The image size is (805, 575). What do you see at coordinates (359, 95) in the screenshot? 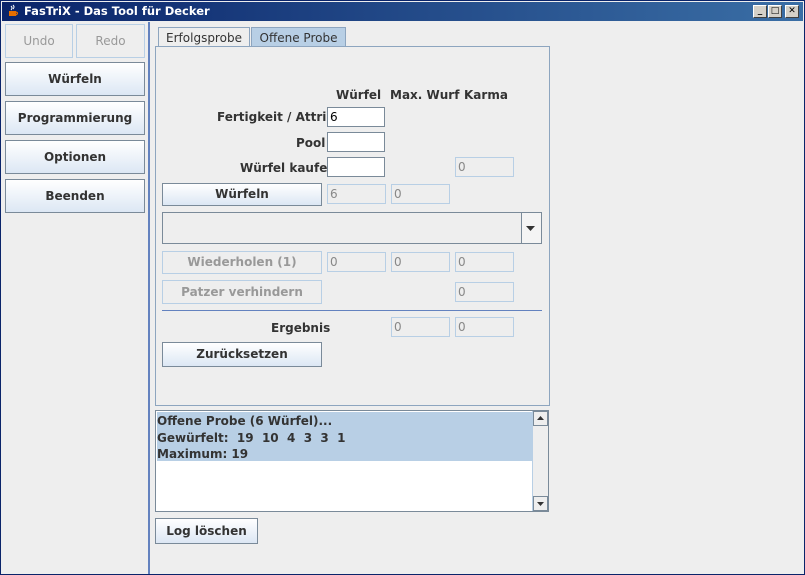
I see `column-header-wuerfel: Würfel` at bounding box center [359, 95].